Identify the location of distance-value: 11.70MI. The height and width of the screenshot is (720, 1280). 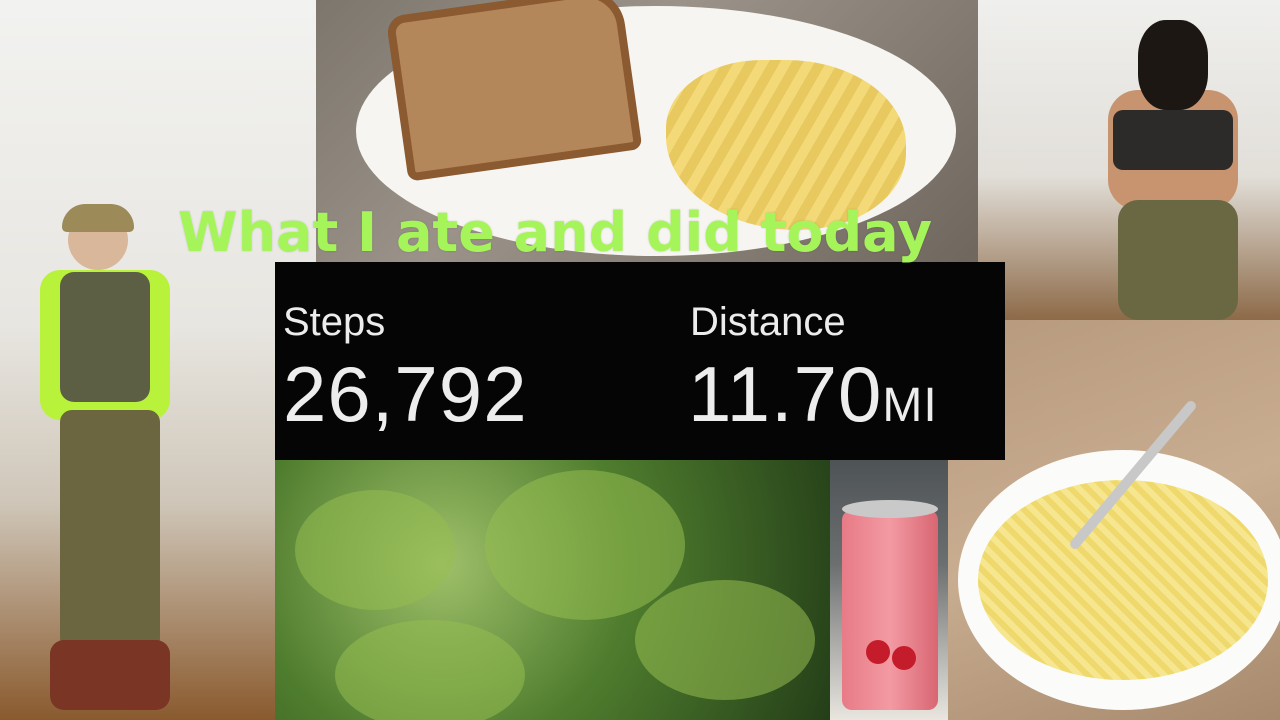
(813, 400).